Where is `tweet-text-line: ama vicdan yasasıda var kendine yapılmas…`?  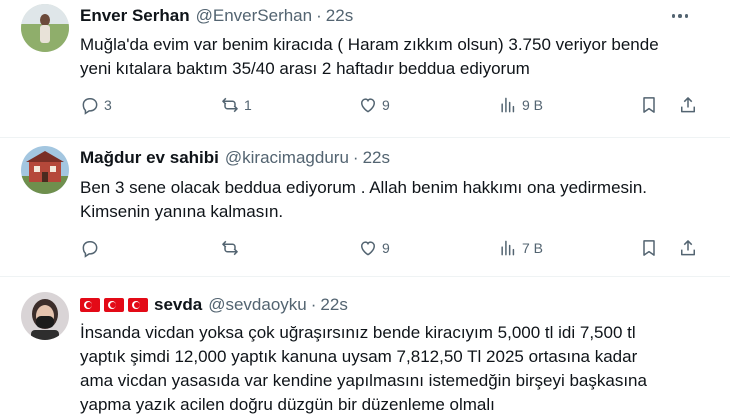
tweet-text-line: ama vicdan yasasıda var kendine yapılmas… is located at coordinates (363, 380).